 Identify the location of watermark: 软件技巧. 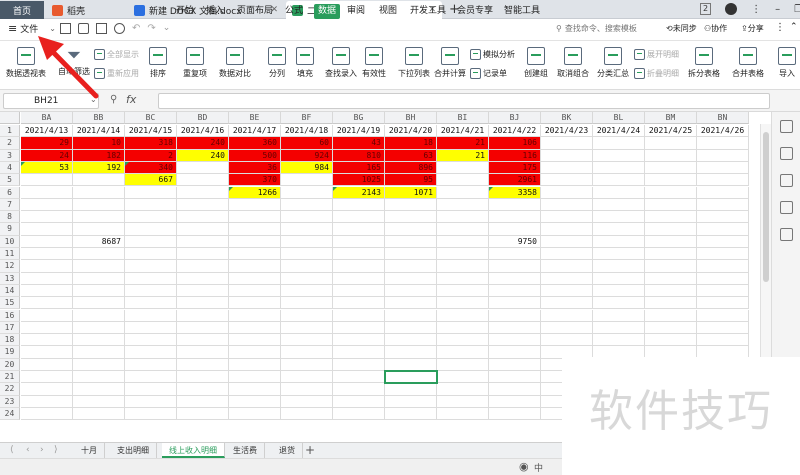
(681, 416).